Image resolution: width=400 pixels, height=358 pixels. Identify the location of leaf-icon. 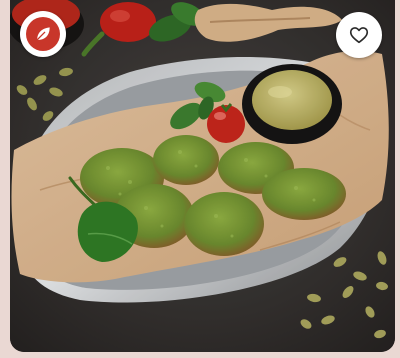
(43, 34).